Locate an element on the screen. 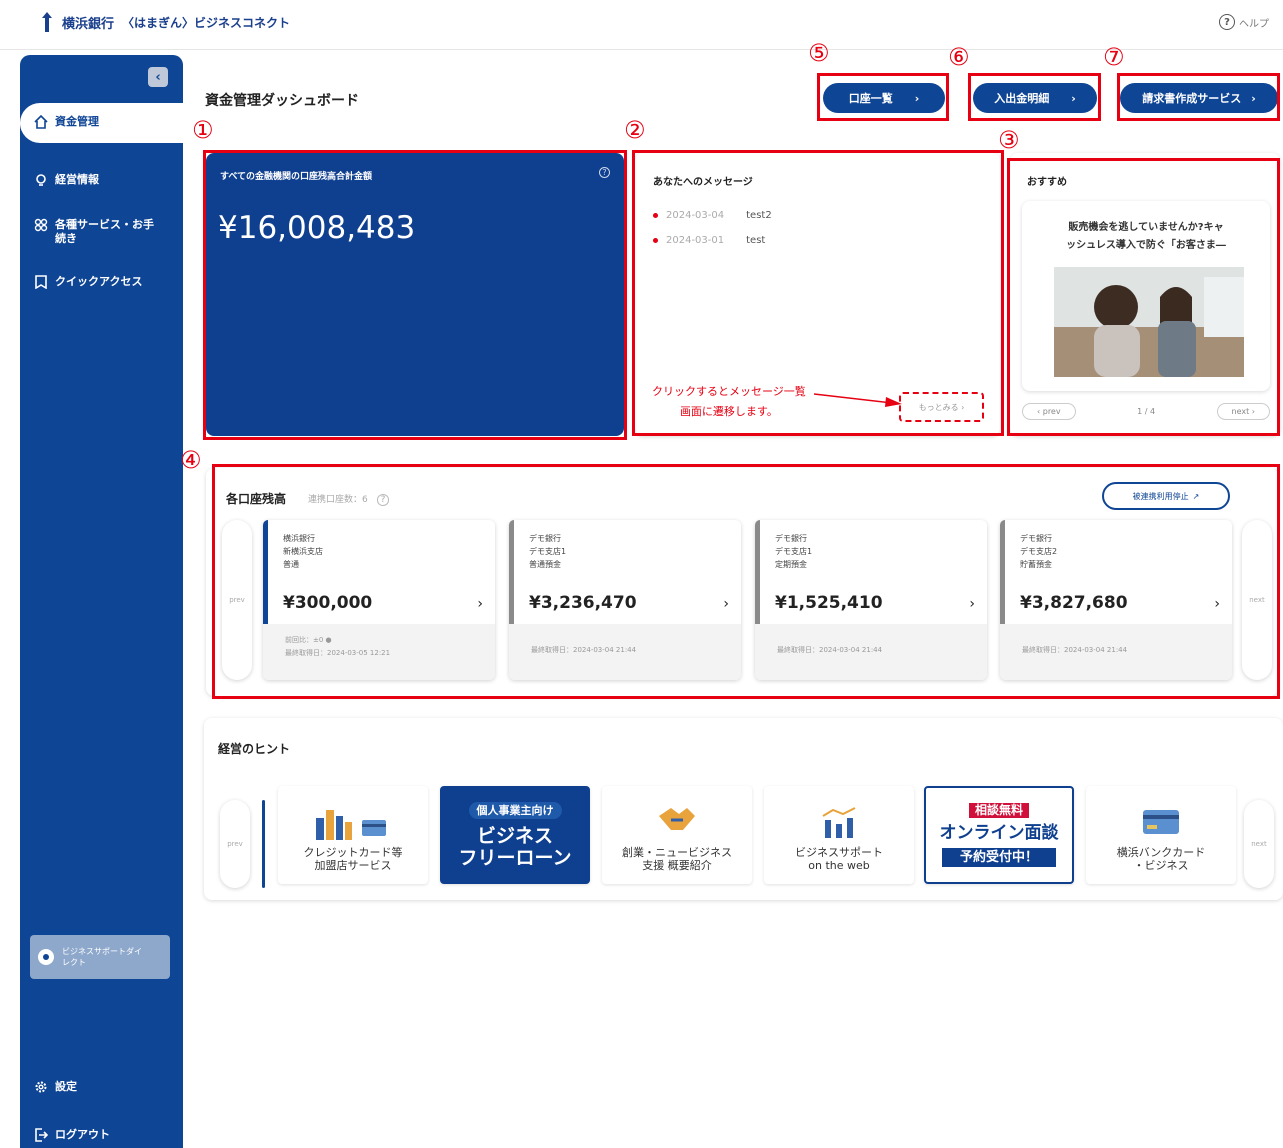 The height and width of the screenshot is (1148, 1283). bank-name: 横浜銀行 is located at coordinates (88, 24).